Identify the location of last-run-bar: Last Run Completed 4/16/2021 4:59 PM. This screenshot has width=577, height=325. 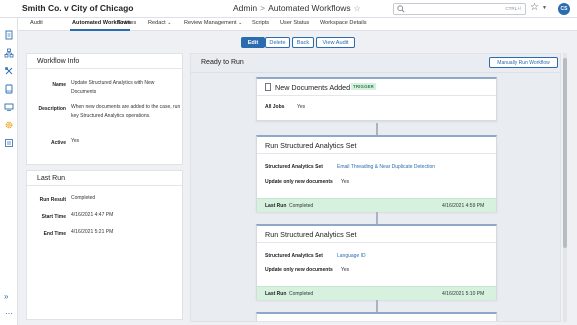
(376, 205).